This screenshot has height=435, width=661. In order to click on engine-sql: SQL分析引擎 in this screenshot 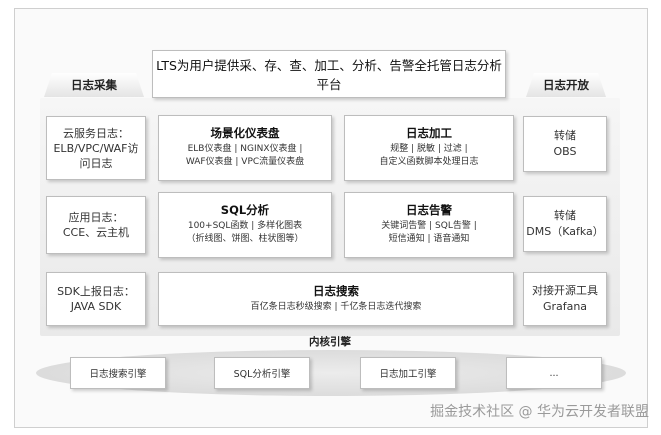, I will do `click(262, 373)`.